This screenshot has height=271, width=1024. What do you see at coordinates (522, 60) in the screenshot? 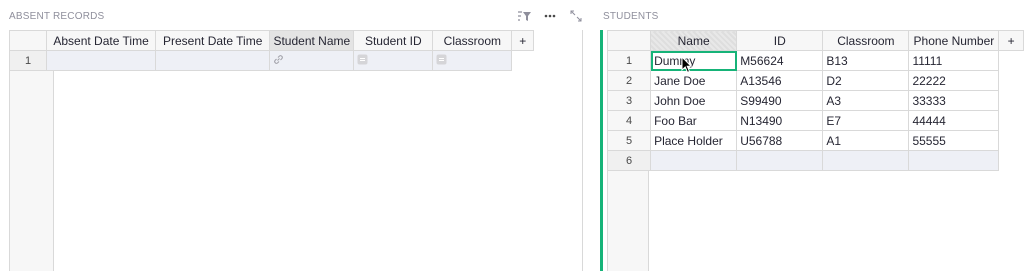
I see `empty-cell` at bounding box center [522, 60].